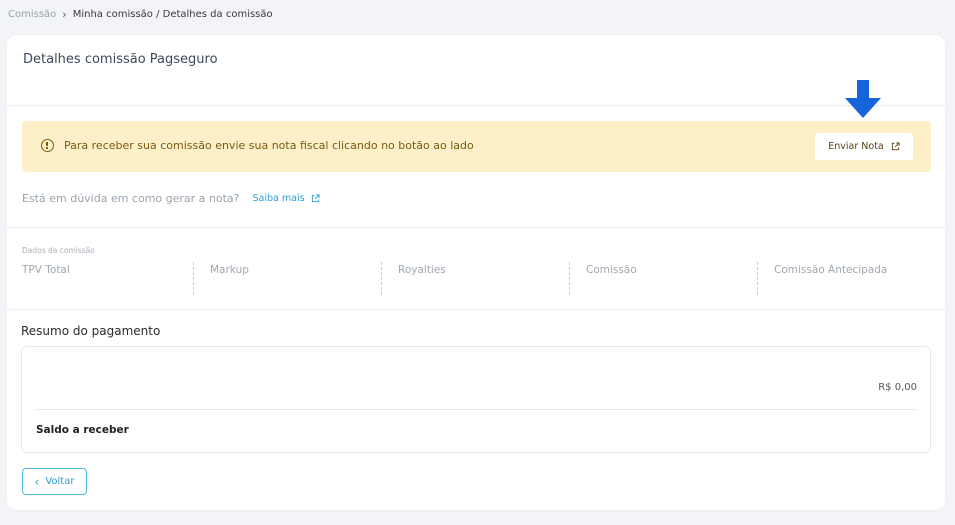 Image resolution: width=955 pixels, height=525 pixels. What do you see at coordinates (82, 430) in the screenshot?
I see `balance-label: Saldo a receber` at bounding box center [82, 430].